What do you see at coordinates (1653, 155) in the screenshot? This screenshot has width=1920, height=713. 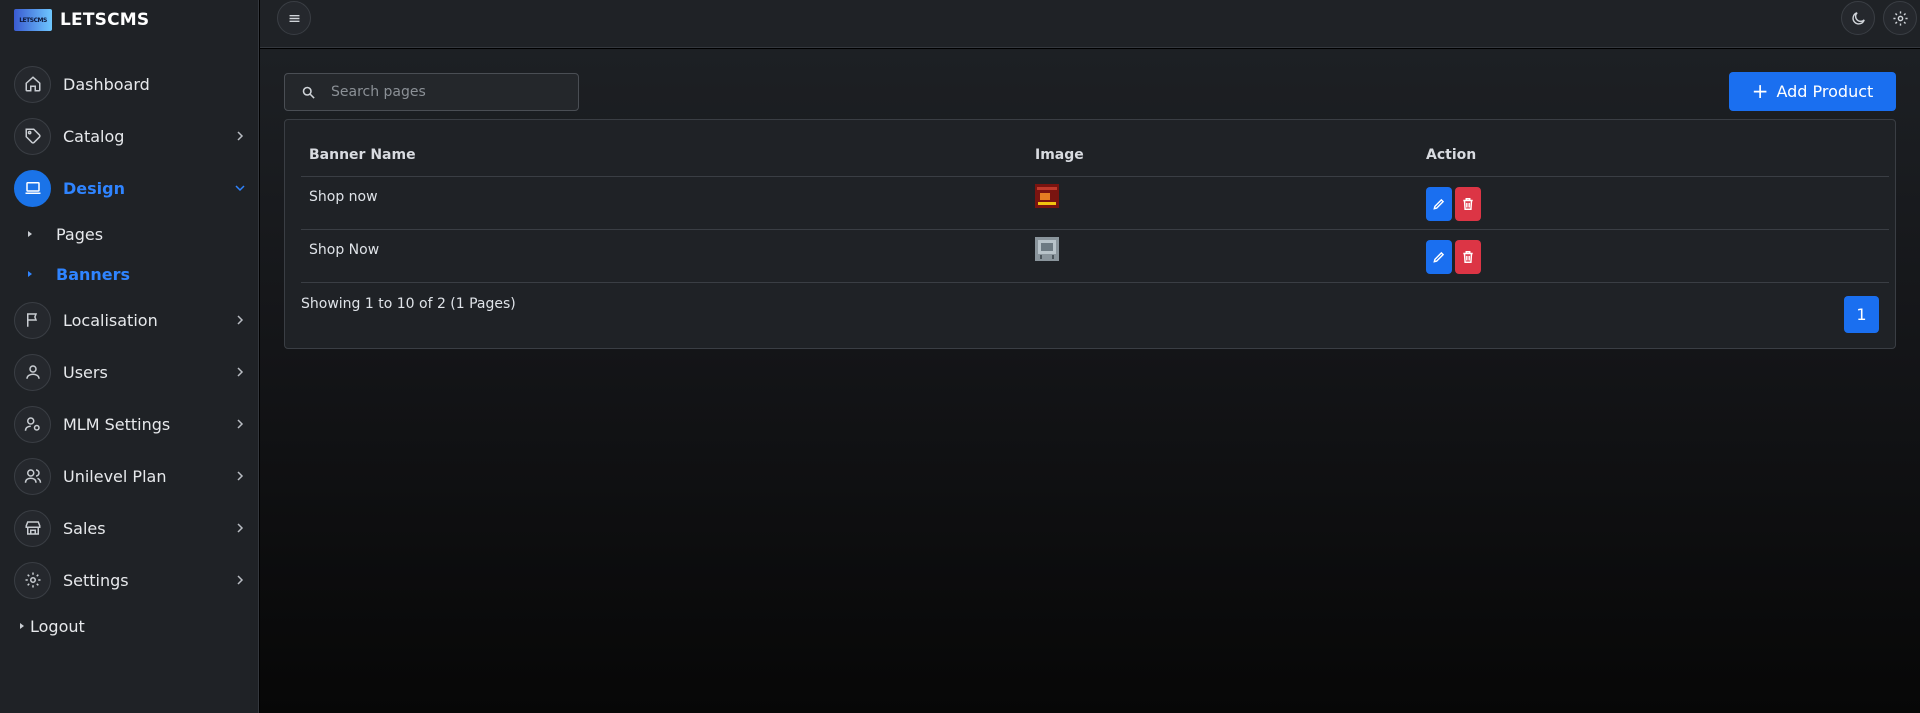 I see `column-header-action: Action` at bounding box center [1653, 155].